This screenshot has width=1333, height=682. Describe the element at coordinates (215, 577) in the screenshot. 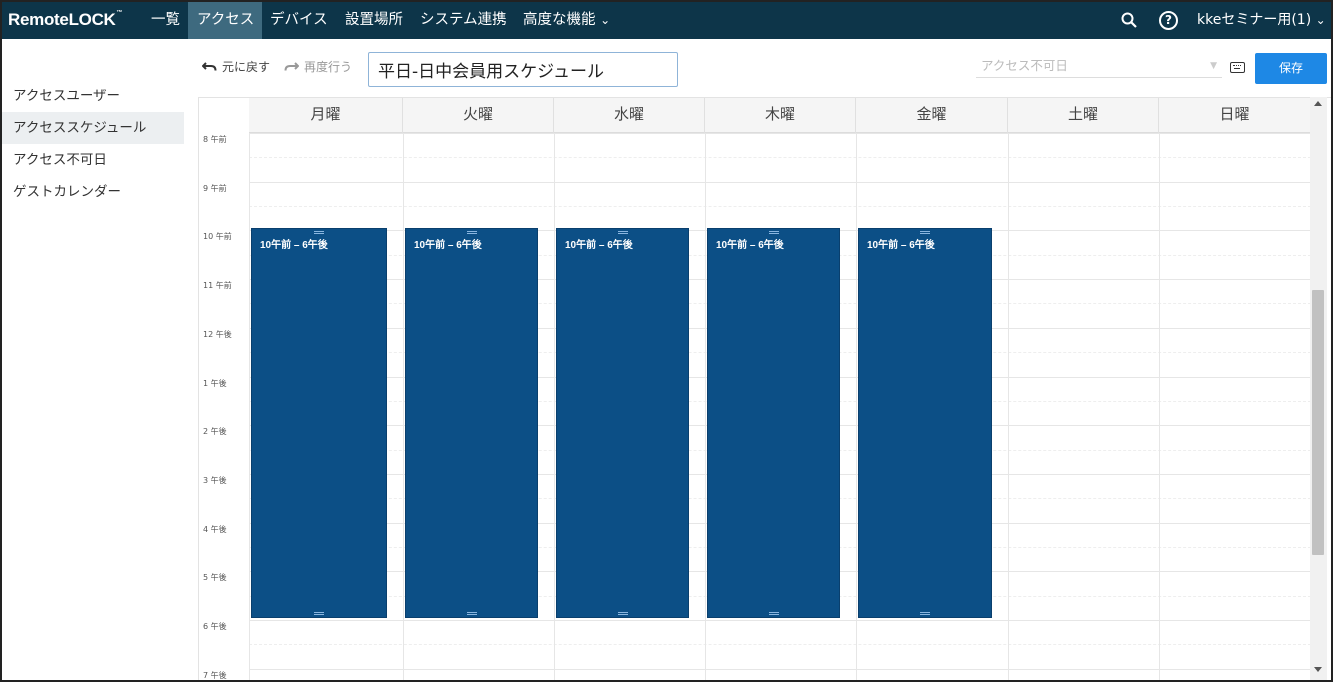

I see `hour-label: 5 午後` at that location.